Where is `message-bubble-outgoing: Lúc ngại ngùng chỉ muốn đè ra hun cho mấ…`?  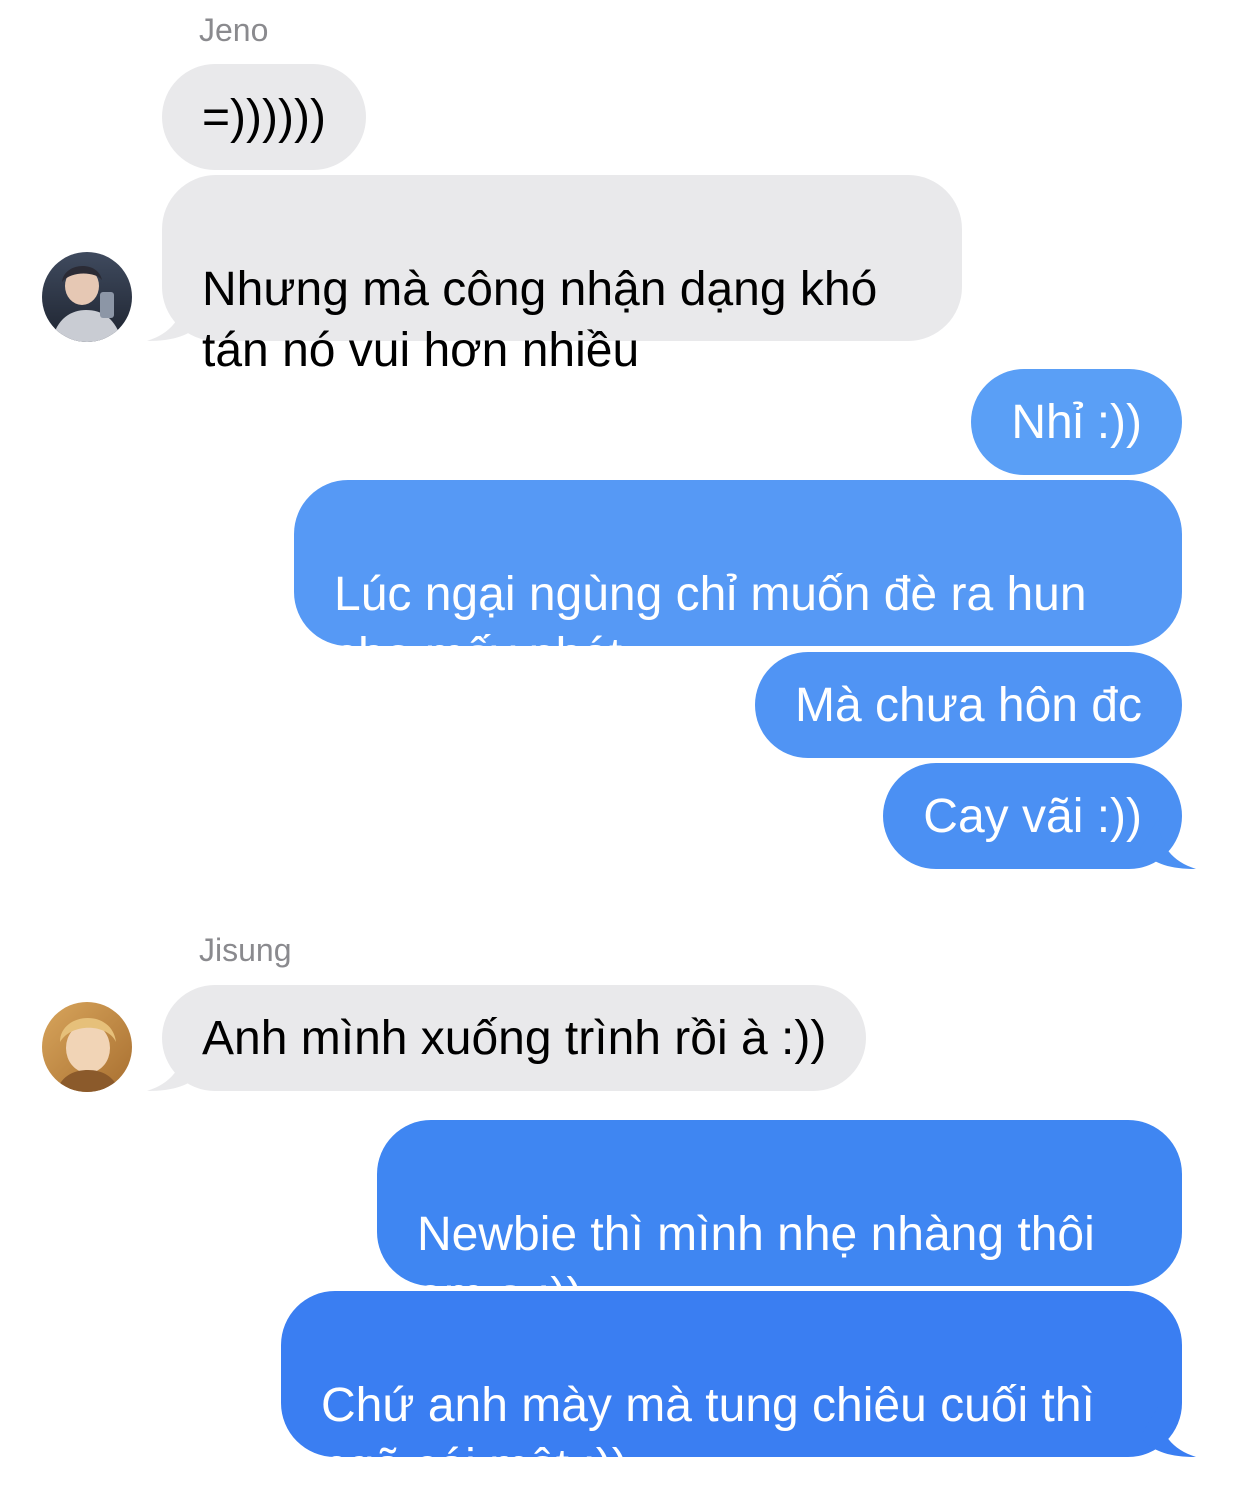 message-bubble-outgoing: Lúc ngại ngùng chỉ muốn đè ra hun cho mấ… is located at coordinates (738, 581).